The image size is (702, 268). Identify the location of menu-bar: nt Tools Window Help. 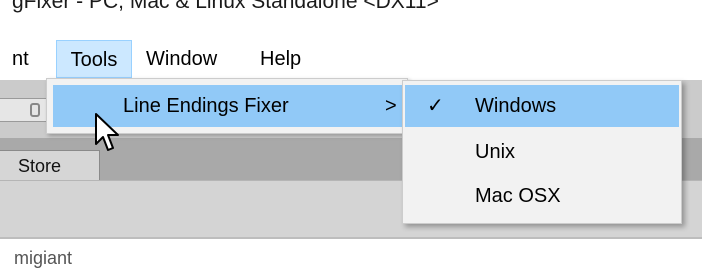
(351, 59).